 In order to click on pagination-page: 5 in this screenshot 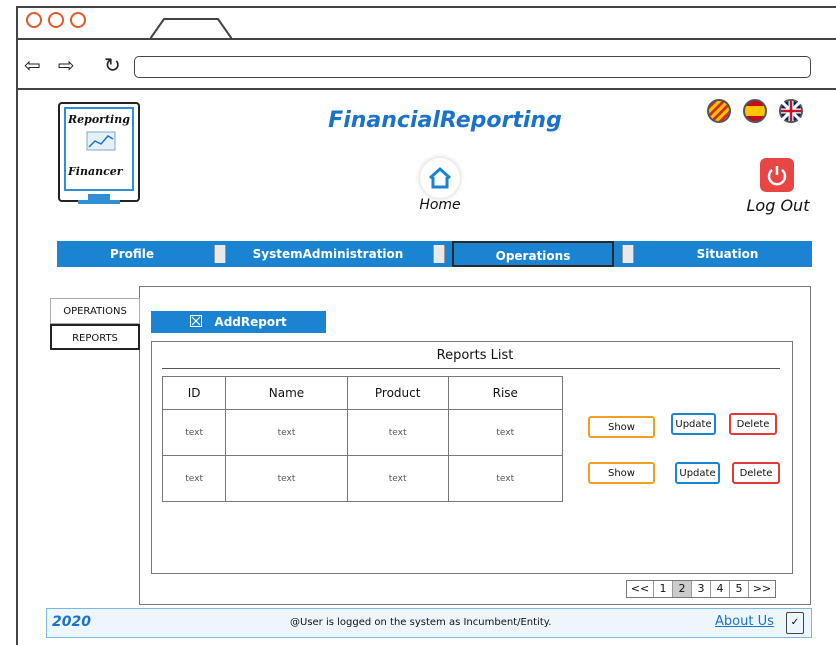, I will do `click(739, 589)`.